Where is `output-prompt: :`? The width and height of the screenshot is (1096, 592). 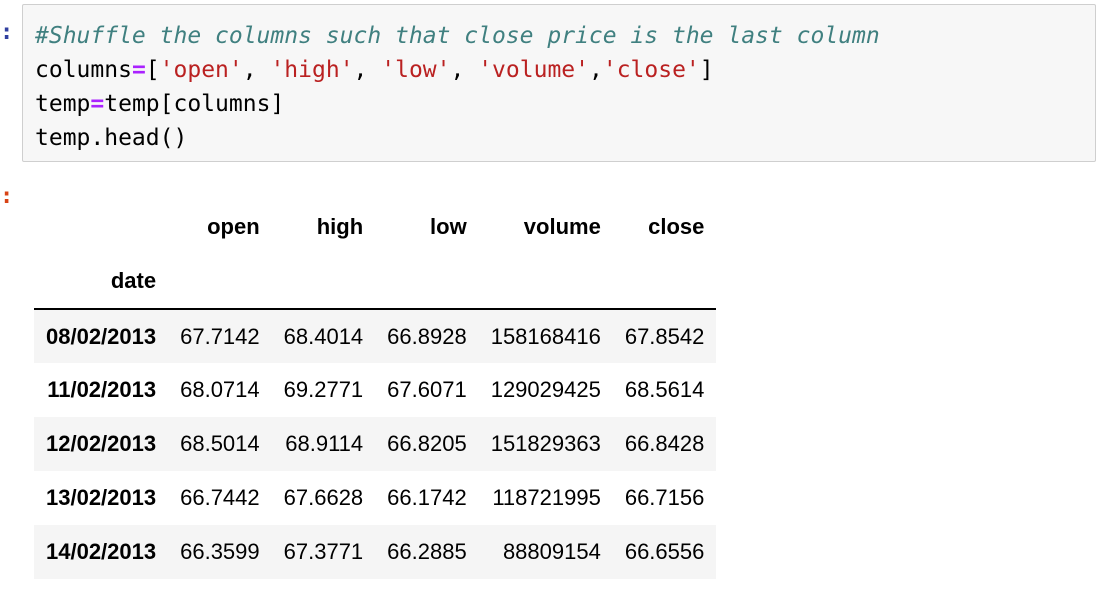
output-prompt: : is located at coordinates (7, 196).